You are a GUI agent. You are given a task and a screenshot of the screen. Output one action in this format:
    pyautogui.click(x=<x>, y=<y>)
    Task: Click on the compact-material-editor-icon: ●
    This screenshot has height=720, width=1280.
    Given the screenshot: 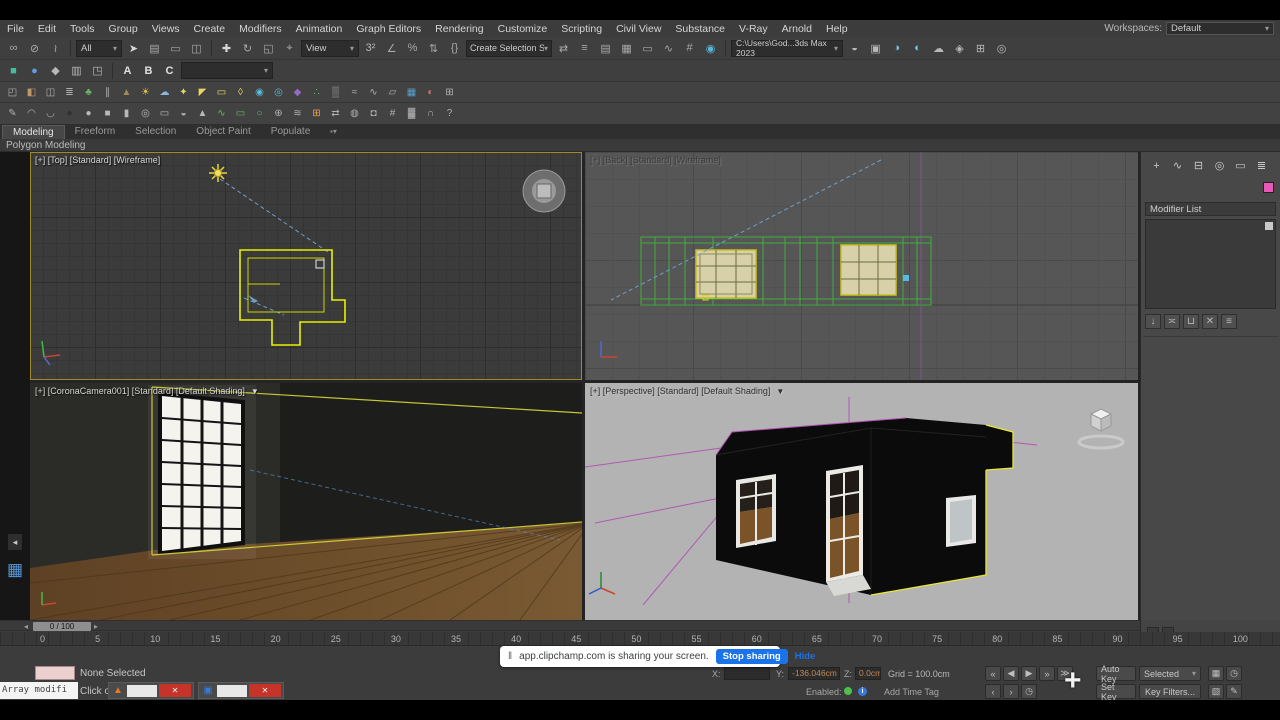 What is the action you would take?
    pyautogui.click(x=34, y=70)
    